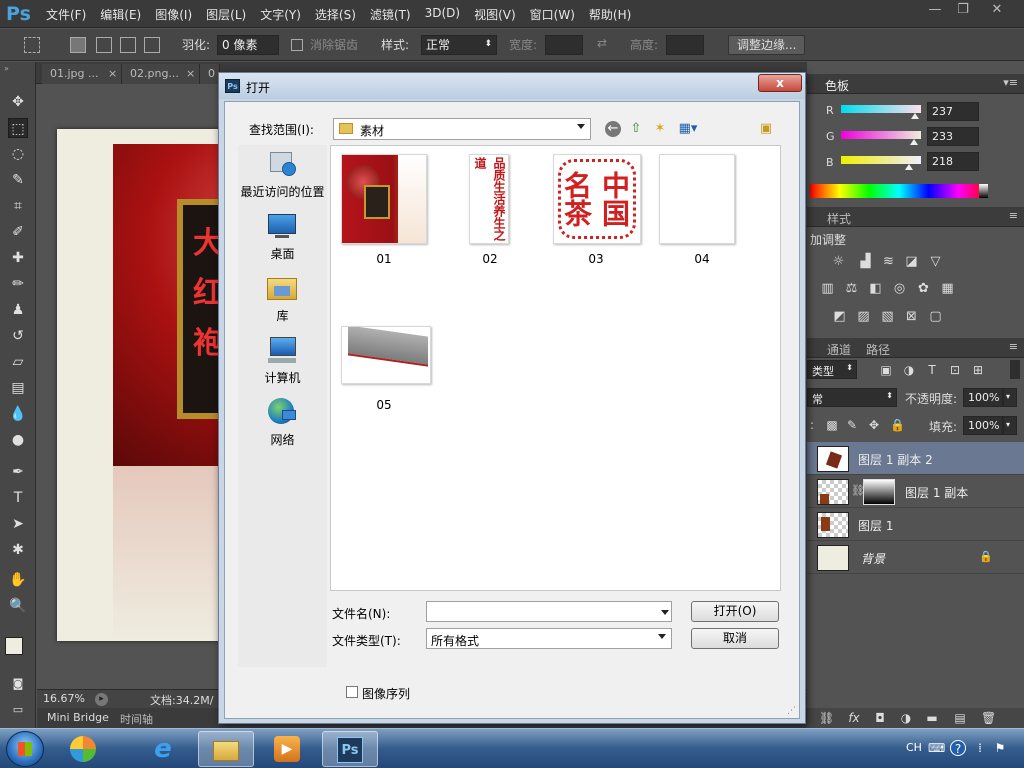 This screenshot has width=1024, height=768. What do you see at coordinates (983, 191) in the screenshot?
I see `black-white-ramp` at bounding box center [983, 191].